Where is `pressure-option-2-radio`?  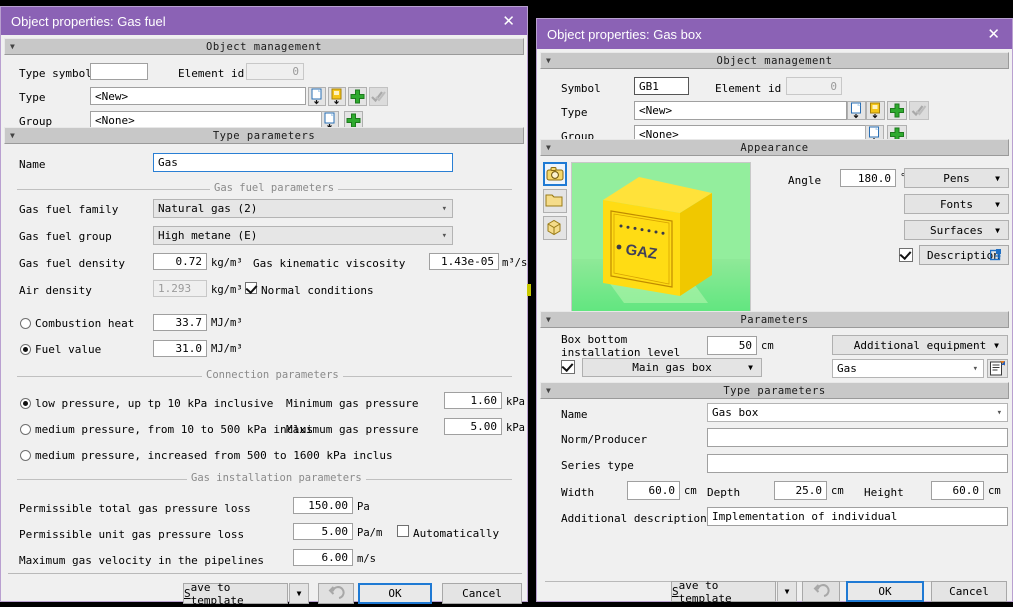 pressure-option-2-radio is located at coordinates (25, 455).